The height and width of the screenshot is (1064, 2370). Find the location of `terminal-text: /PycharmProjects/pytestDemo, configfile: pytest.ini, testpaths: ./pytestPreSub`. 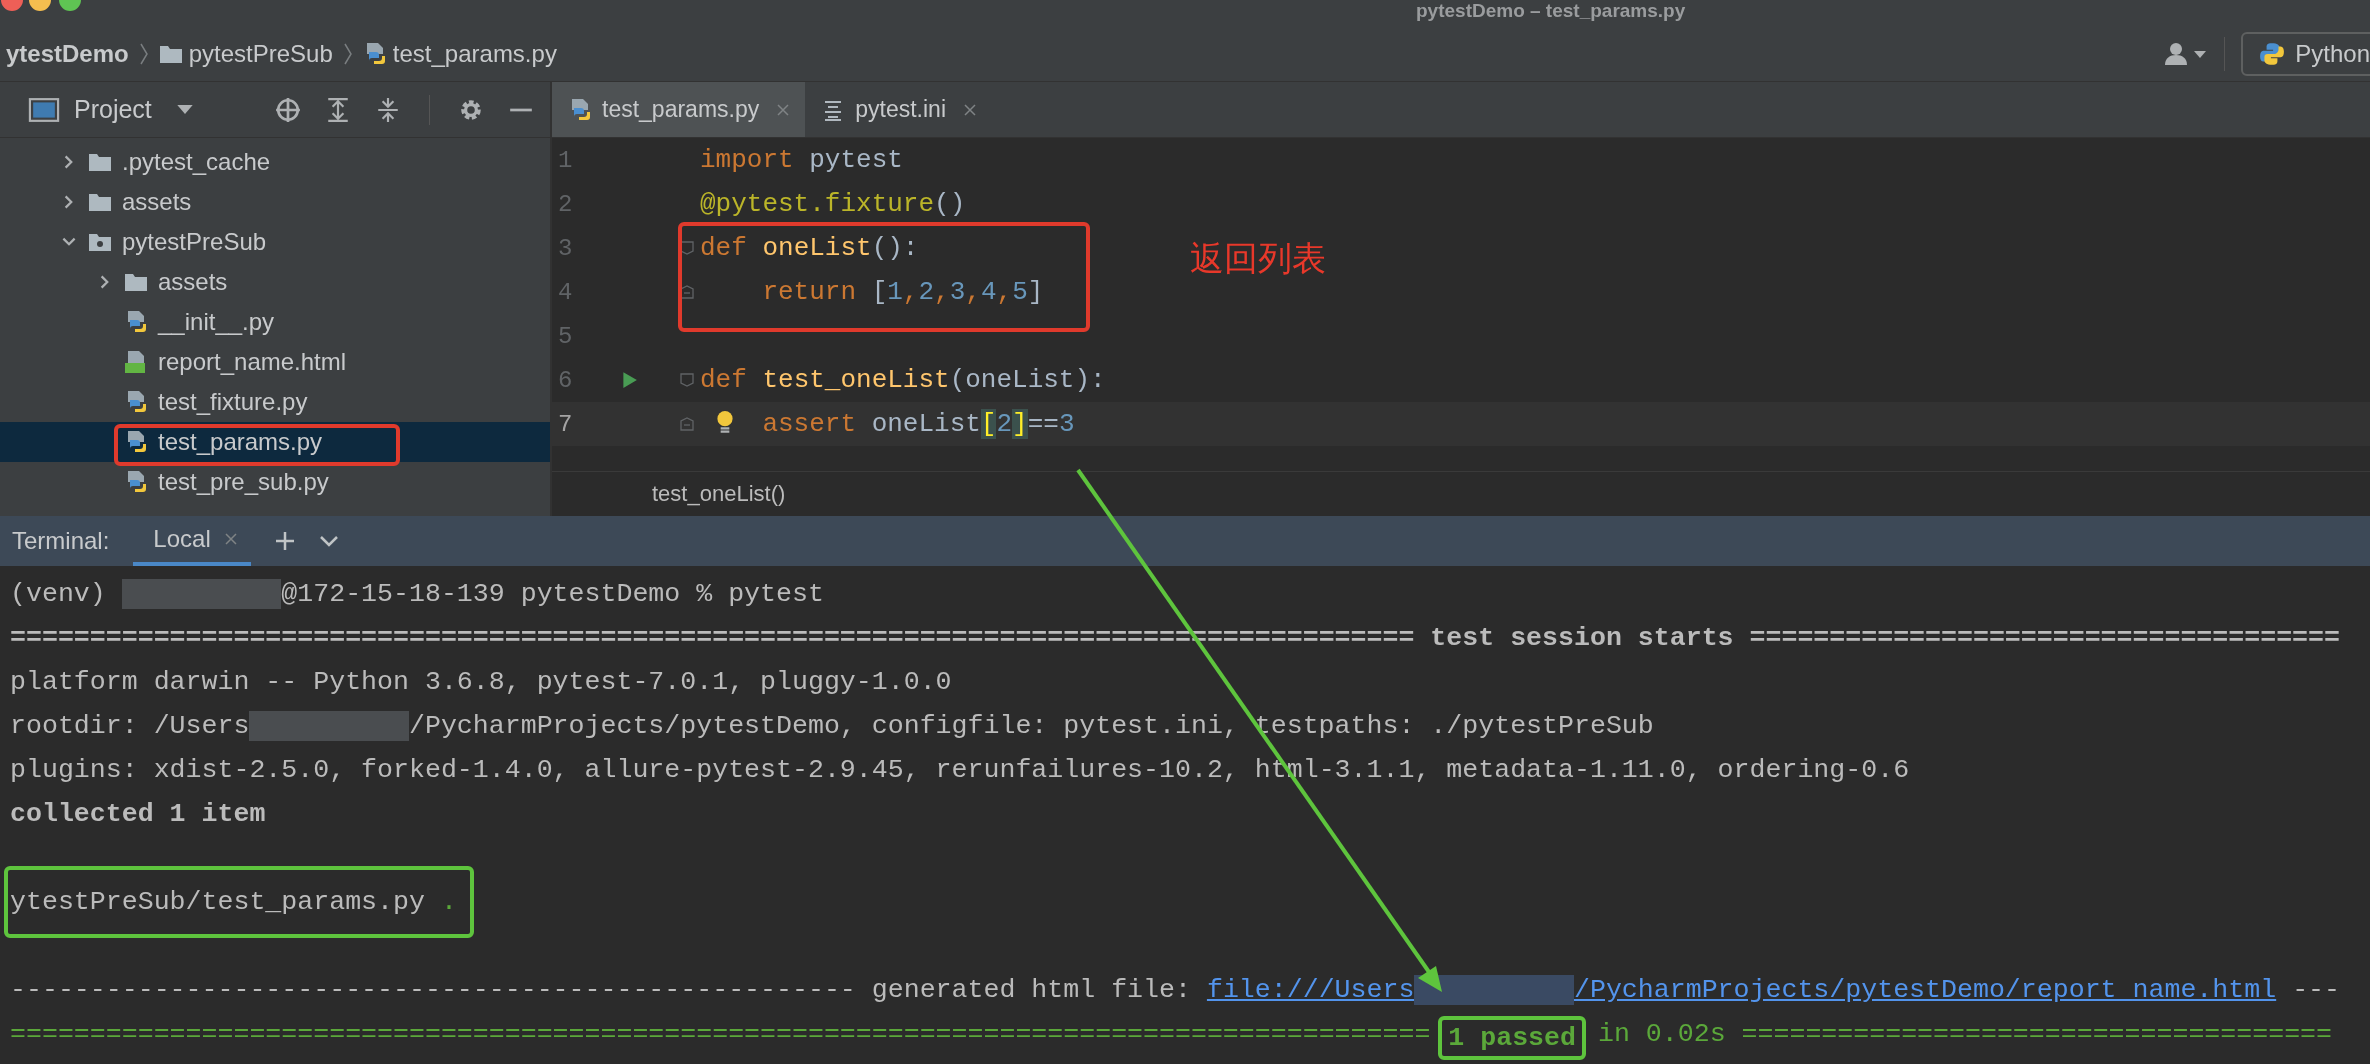

terminal-text: /PycharmProjects/pytestDemo, configfile: pytest.ini, testpaths: ./pytestPreSub is located at coordinates (1031, 726).